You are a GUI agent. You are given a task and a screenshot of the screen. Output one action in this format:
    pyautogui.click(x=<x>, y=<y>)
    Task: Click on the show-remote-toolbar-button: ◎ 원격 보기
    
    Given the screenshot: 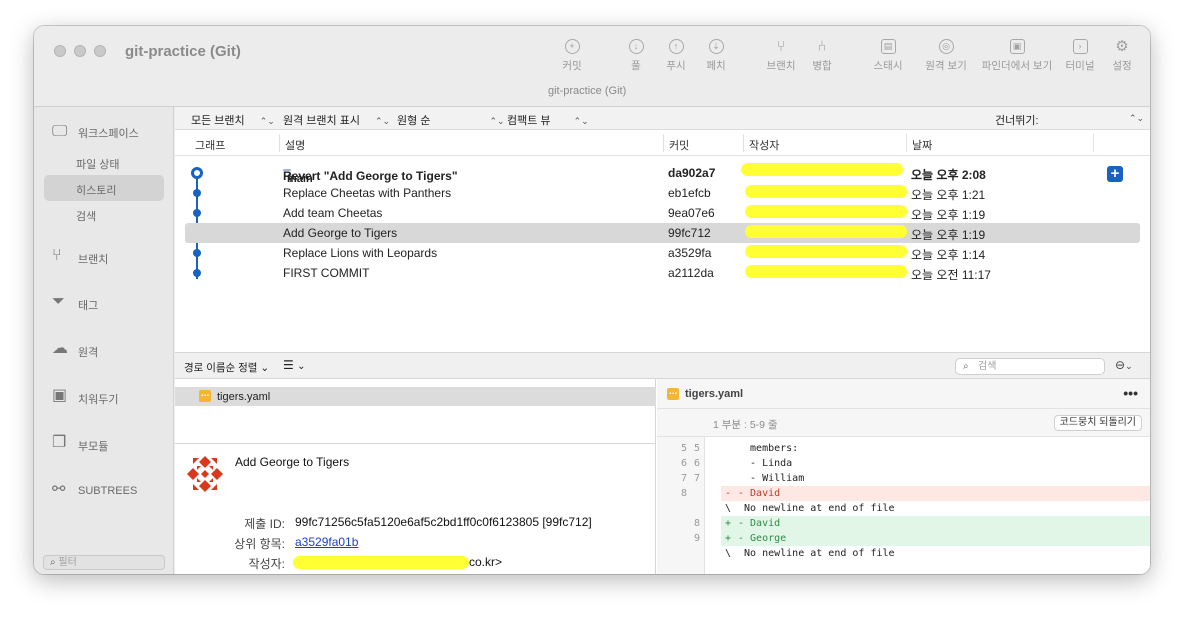 What is the action you would take?
    pyautogui.click(x=946, y=56)
    